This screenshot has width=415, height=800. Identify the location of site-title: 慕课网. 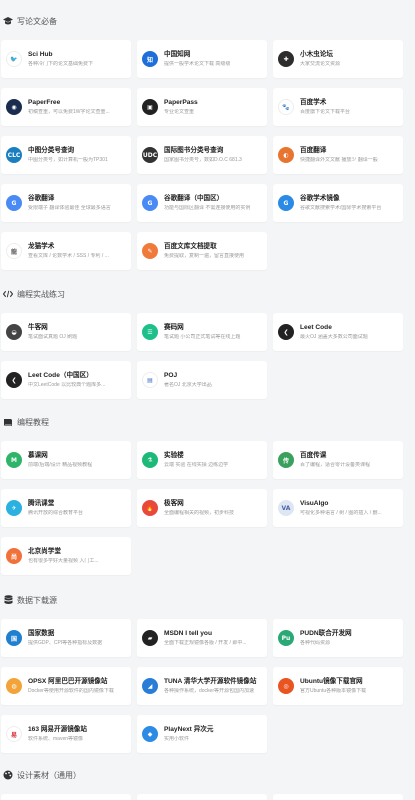
(38, 455).